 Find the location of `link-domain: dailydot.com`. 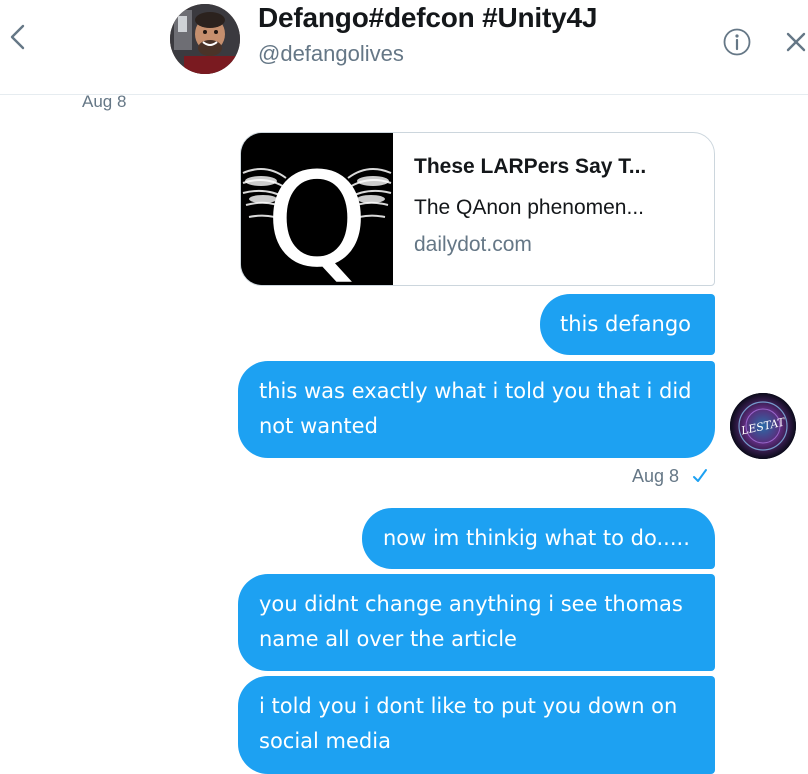

link-domain: dailydot.com is located at coordinates (473, 244).